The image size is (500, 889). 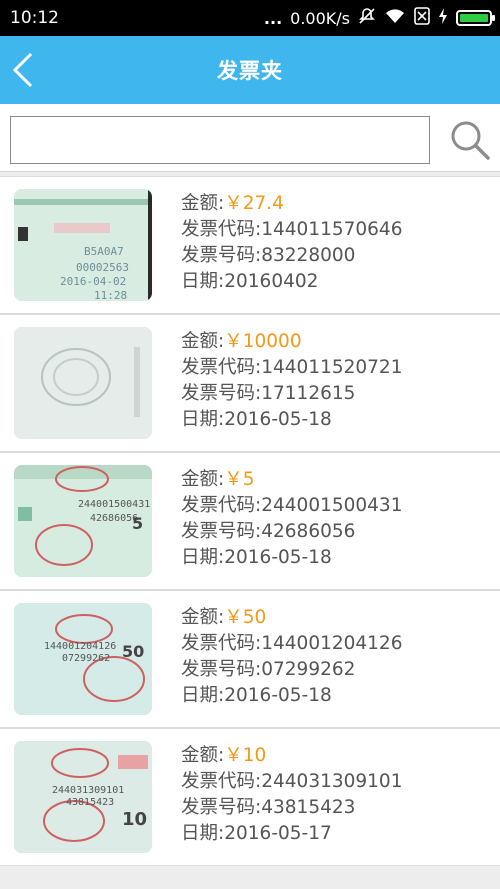 I want to click on status-time: 10:12, so click(x=34, y=18).